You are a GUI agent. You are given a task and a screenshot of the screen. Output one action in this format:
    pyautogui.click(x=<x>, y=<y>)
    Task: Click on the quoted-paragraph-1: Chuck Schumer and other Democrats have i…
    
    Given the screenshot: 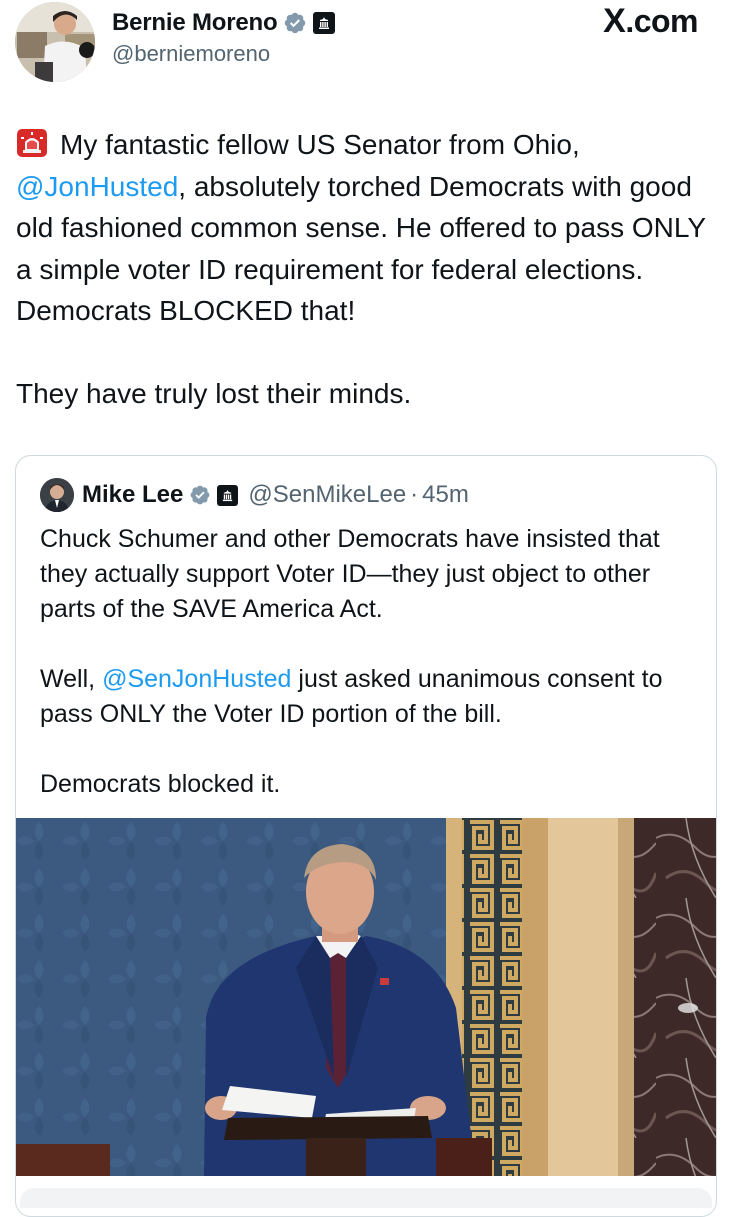 What is the action you would take?
    pyautogui.click(x=353, y=574)
    